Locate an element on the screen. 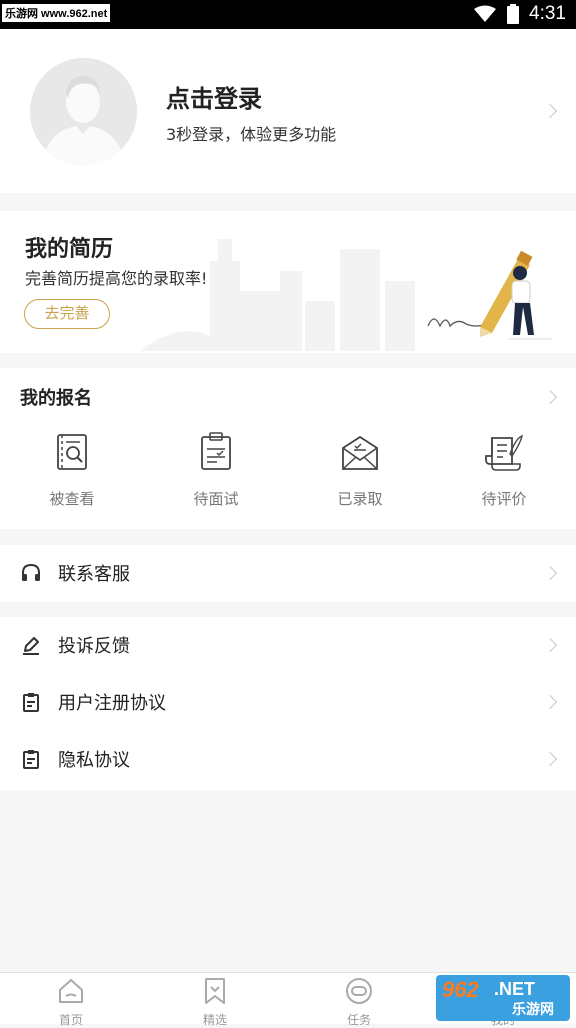 The height and width of the screenshot is (1028, 576). default-avatar-icon is located at coordinates (83, 111).